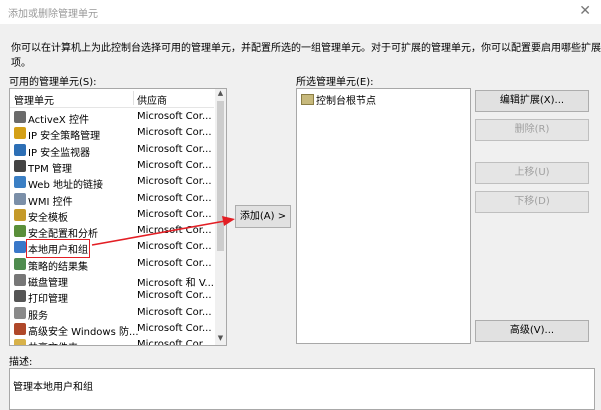  What do you see at coordinates (20, 165) in the screenshot?
I see `tpm-icon` at bounding box center [20, 165].